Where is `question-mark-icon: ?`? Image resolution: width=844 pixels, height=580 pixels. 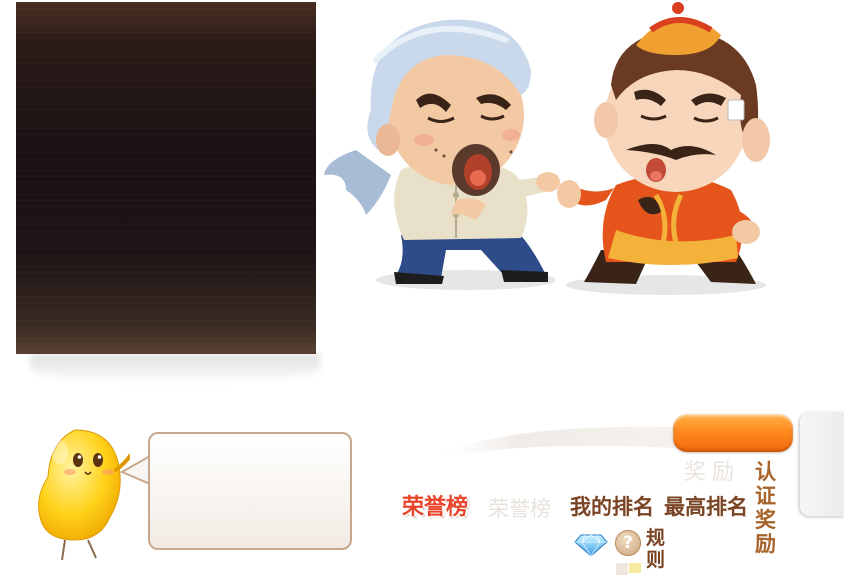
question-mark-icon: ? is located at coordinates (628, 543).